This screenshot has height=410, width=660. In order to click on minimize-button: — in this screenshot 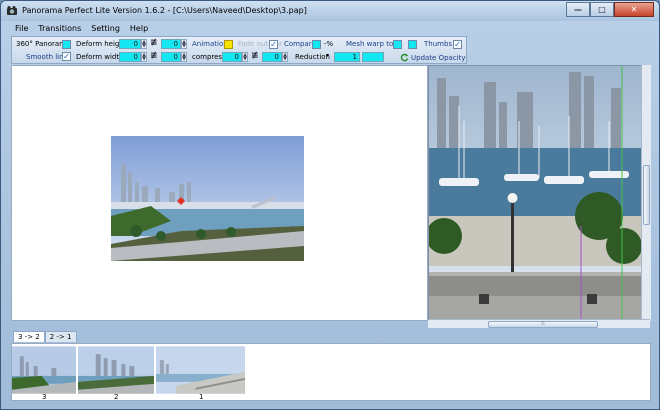, I will do `click(578, 9)`.